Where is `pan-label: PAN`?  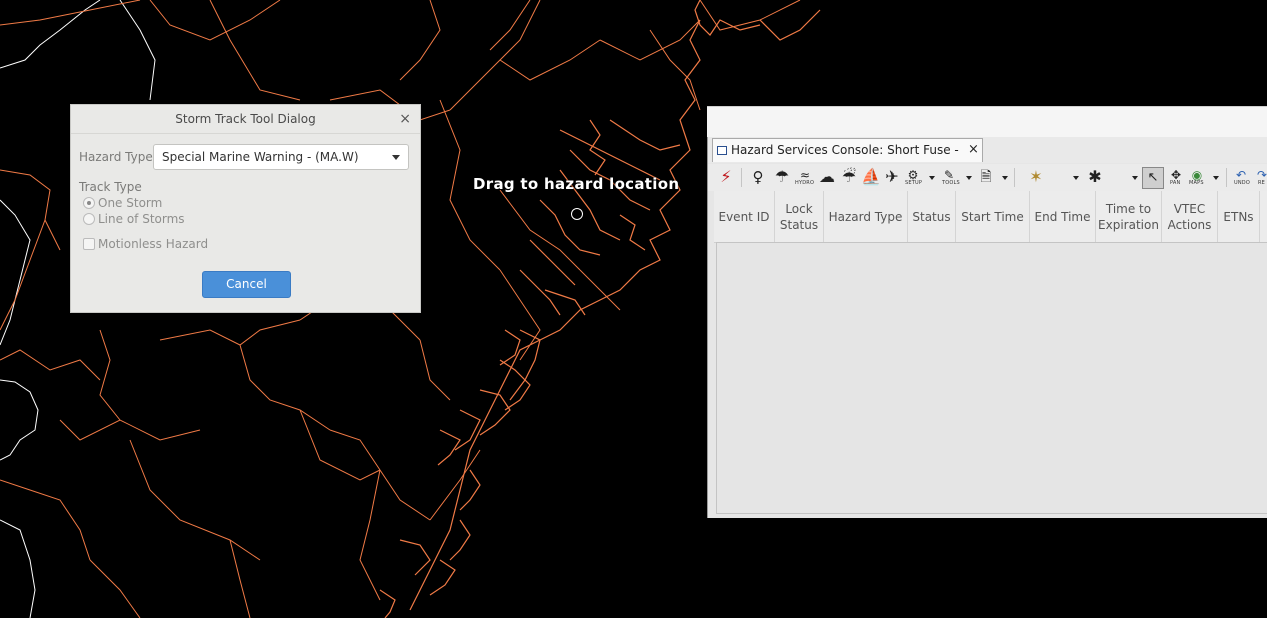 pan-label: PAN is located at coordinates (1175, 183).